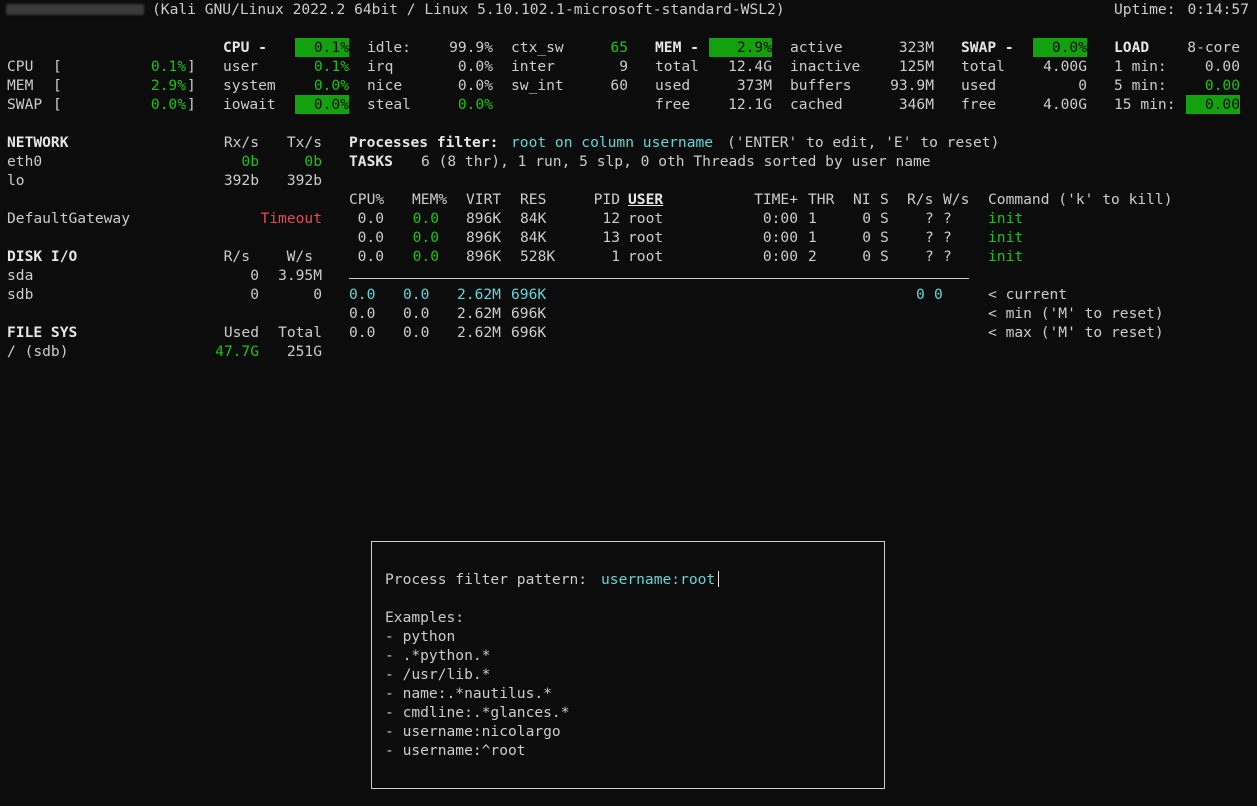 The image size is (1257, 806). I want to click on col-command: Command ('k' to kill), so click(1080, 199).